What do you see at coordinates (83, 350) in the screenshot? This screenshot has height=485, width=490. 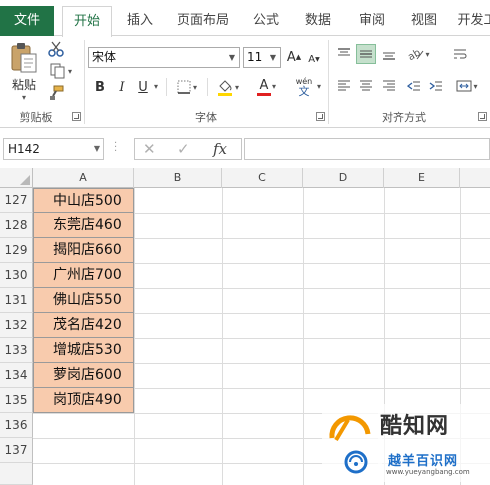 I see `cell-a133: 增城店530` at bounding box center [83, 350].